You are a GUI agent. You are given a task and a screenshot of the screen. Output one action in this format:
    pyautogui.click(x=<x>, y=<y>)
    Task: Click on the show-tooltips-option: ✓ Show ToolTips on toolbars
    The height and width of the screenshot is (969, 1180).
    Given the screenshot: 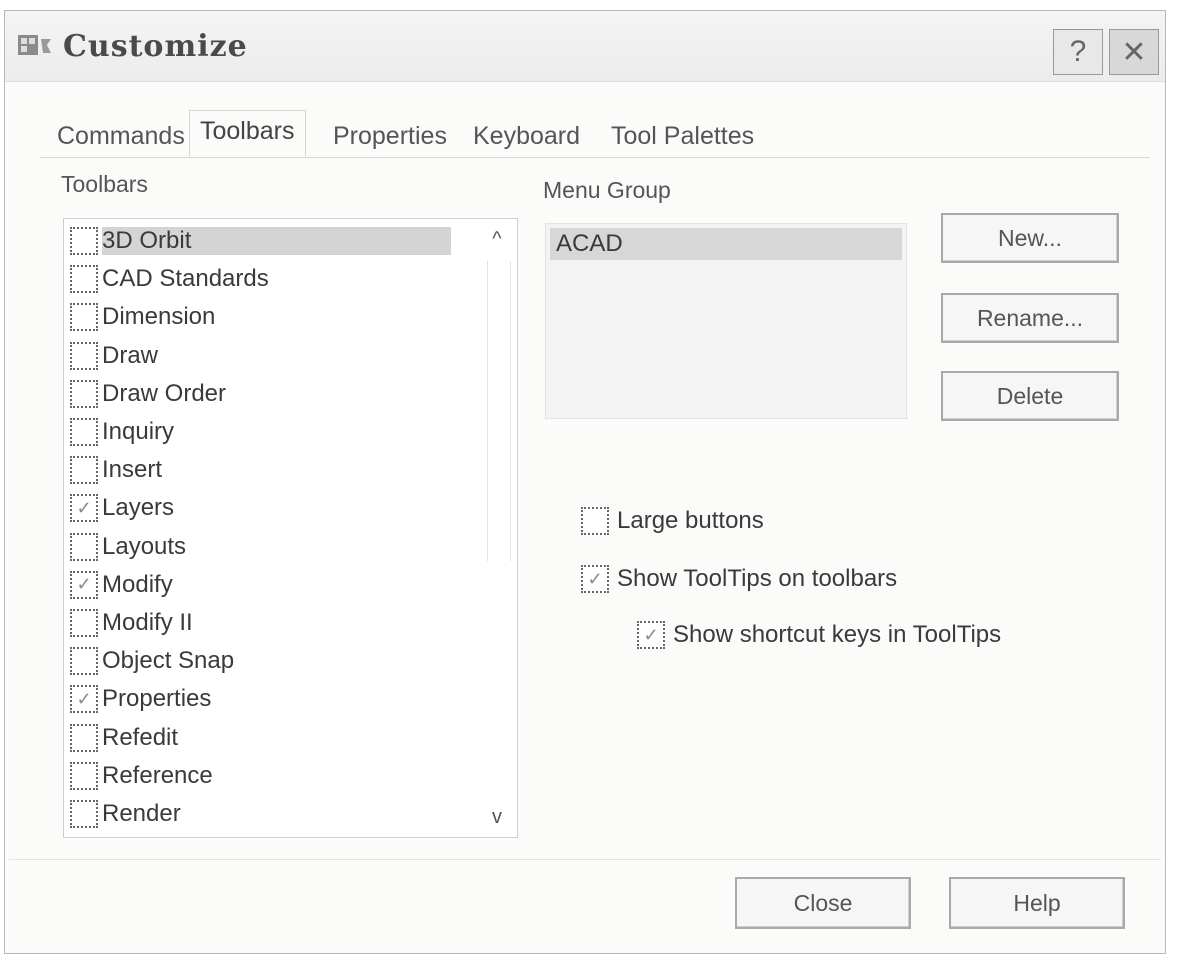 What is the action you would take?
    pyautogui.click(x=739, y=579)
    